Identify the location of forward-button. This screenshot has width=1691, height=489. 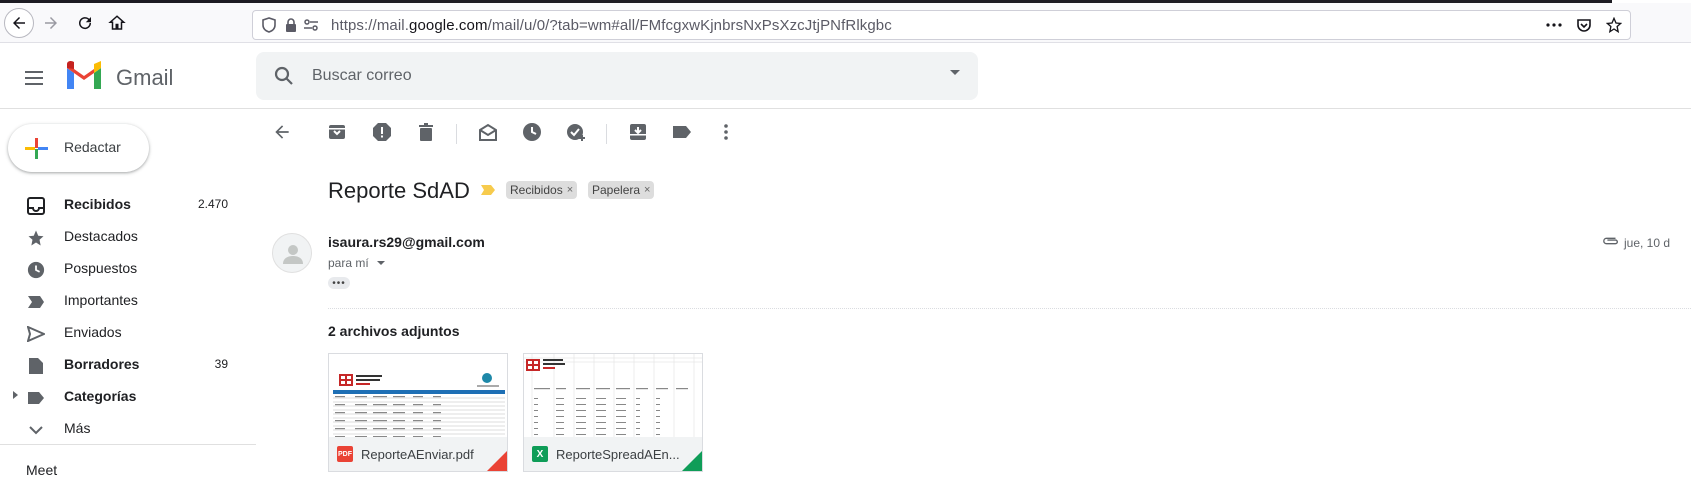
(51, 23).